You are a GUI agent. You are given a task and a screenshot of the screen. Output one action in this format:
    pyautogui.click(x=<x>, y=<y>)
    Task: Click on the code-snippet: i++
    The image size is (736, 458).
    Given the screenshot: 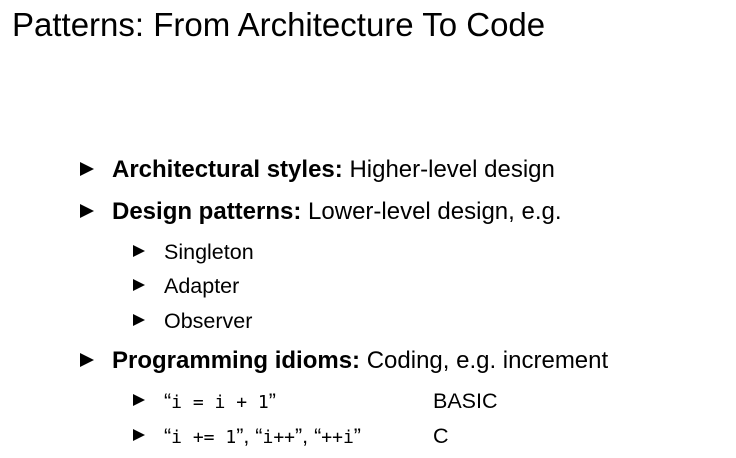 What is the action you would take?
    pyautogui.click(x=278, y=437)
    